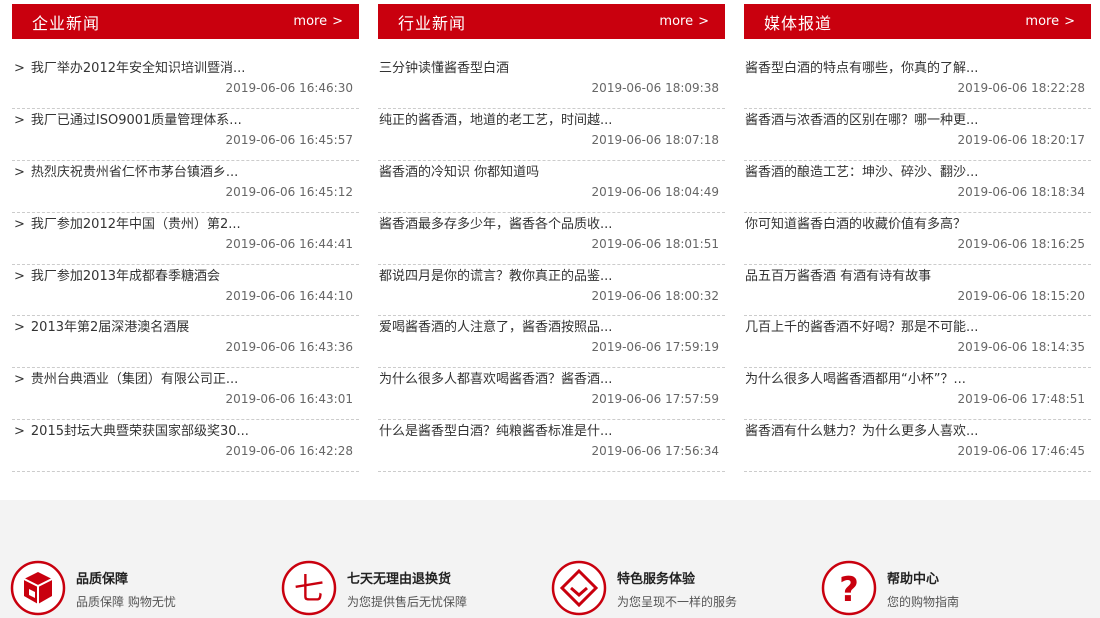  I want to click on news-item: 酱香型白酒的特点有哪些，你真的了解... 2019-06-06 18:22:28, so click(917, 83).